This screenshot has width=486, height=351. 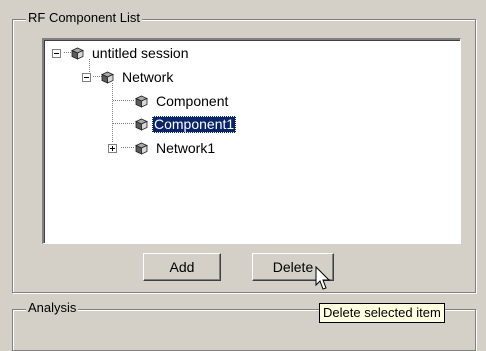 I want to click on tree-node-label: Component, so click(x=192, y=100).